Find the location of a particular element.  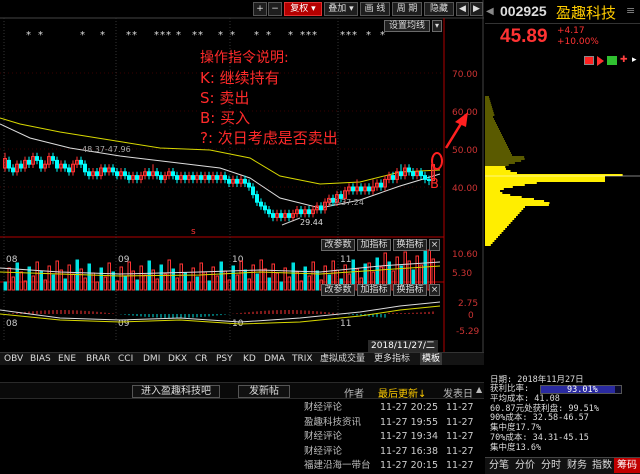

vol-swap-indicator-button: 换指标 is located at coordinates (410, 245).